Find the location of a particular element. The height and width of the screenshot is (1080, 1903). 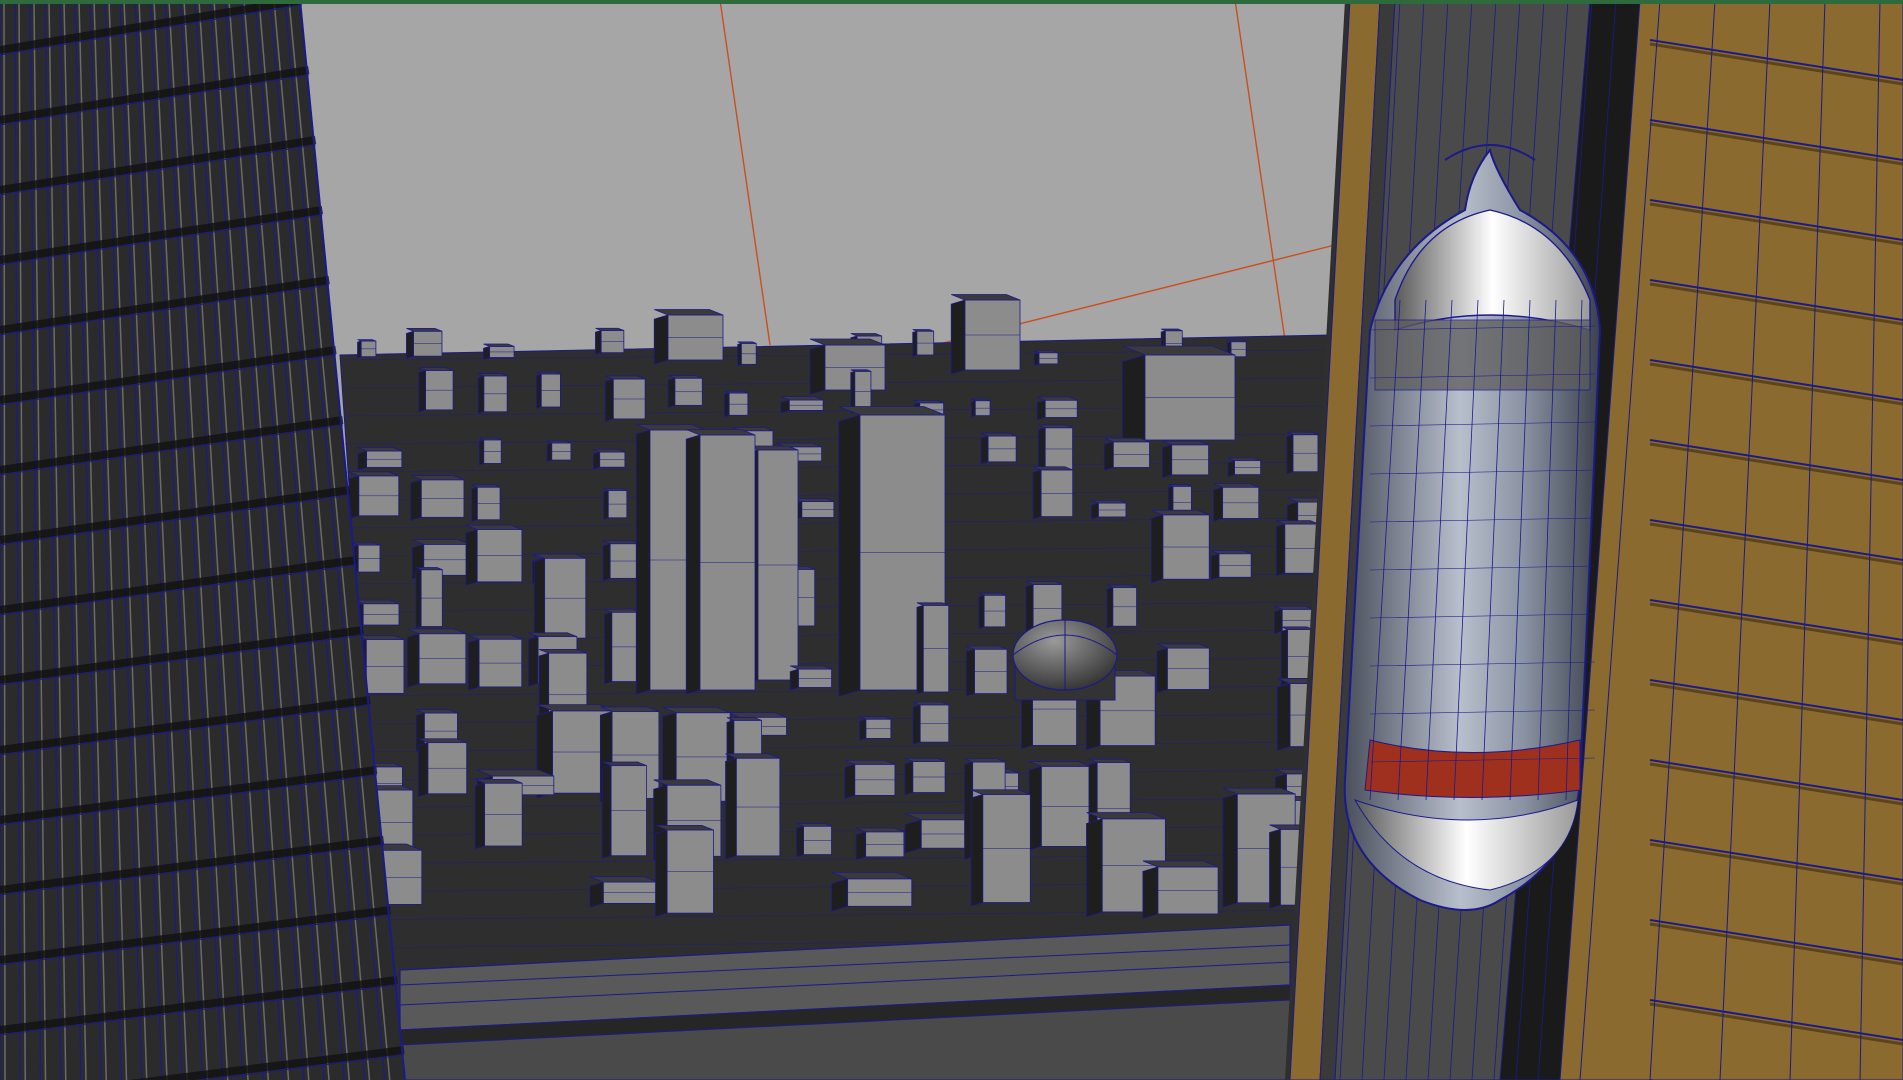

viewport-top-border is located at coordinates (951, 2).